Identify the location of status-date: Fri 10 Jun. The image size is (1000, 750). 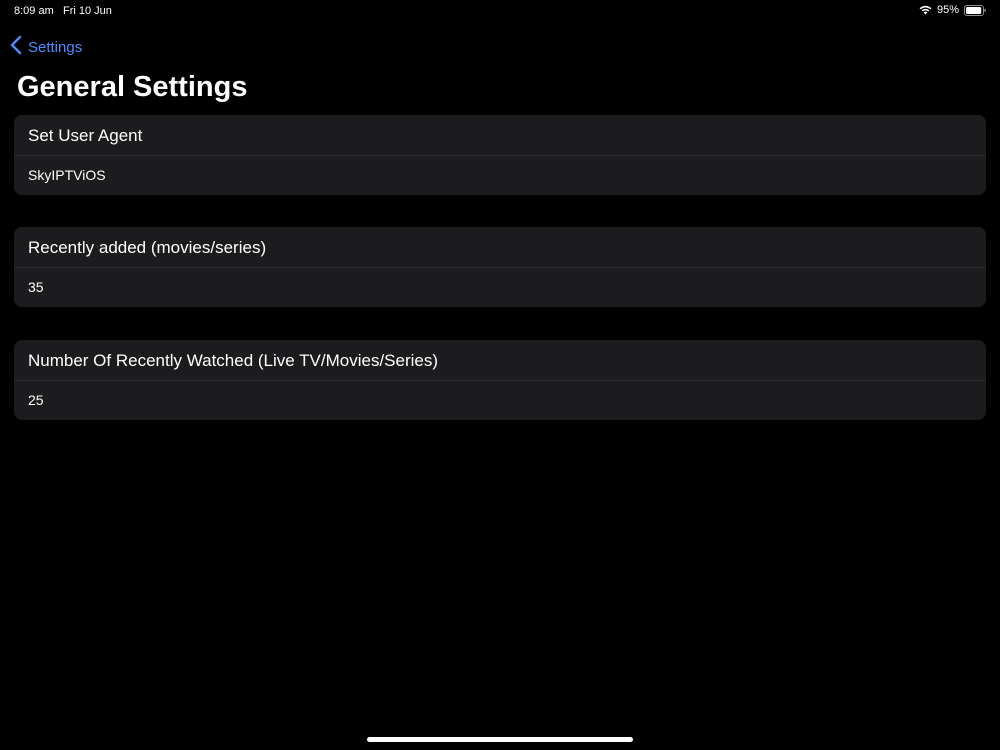
(87, 11).